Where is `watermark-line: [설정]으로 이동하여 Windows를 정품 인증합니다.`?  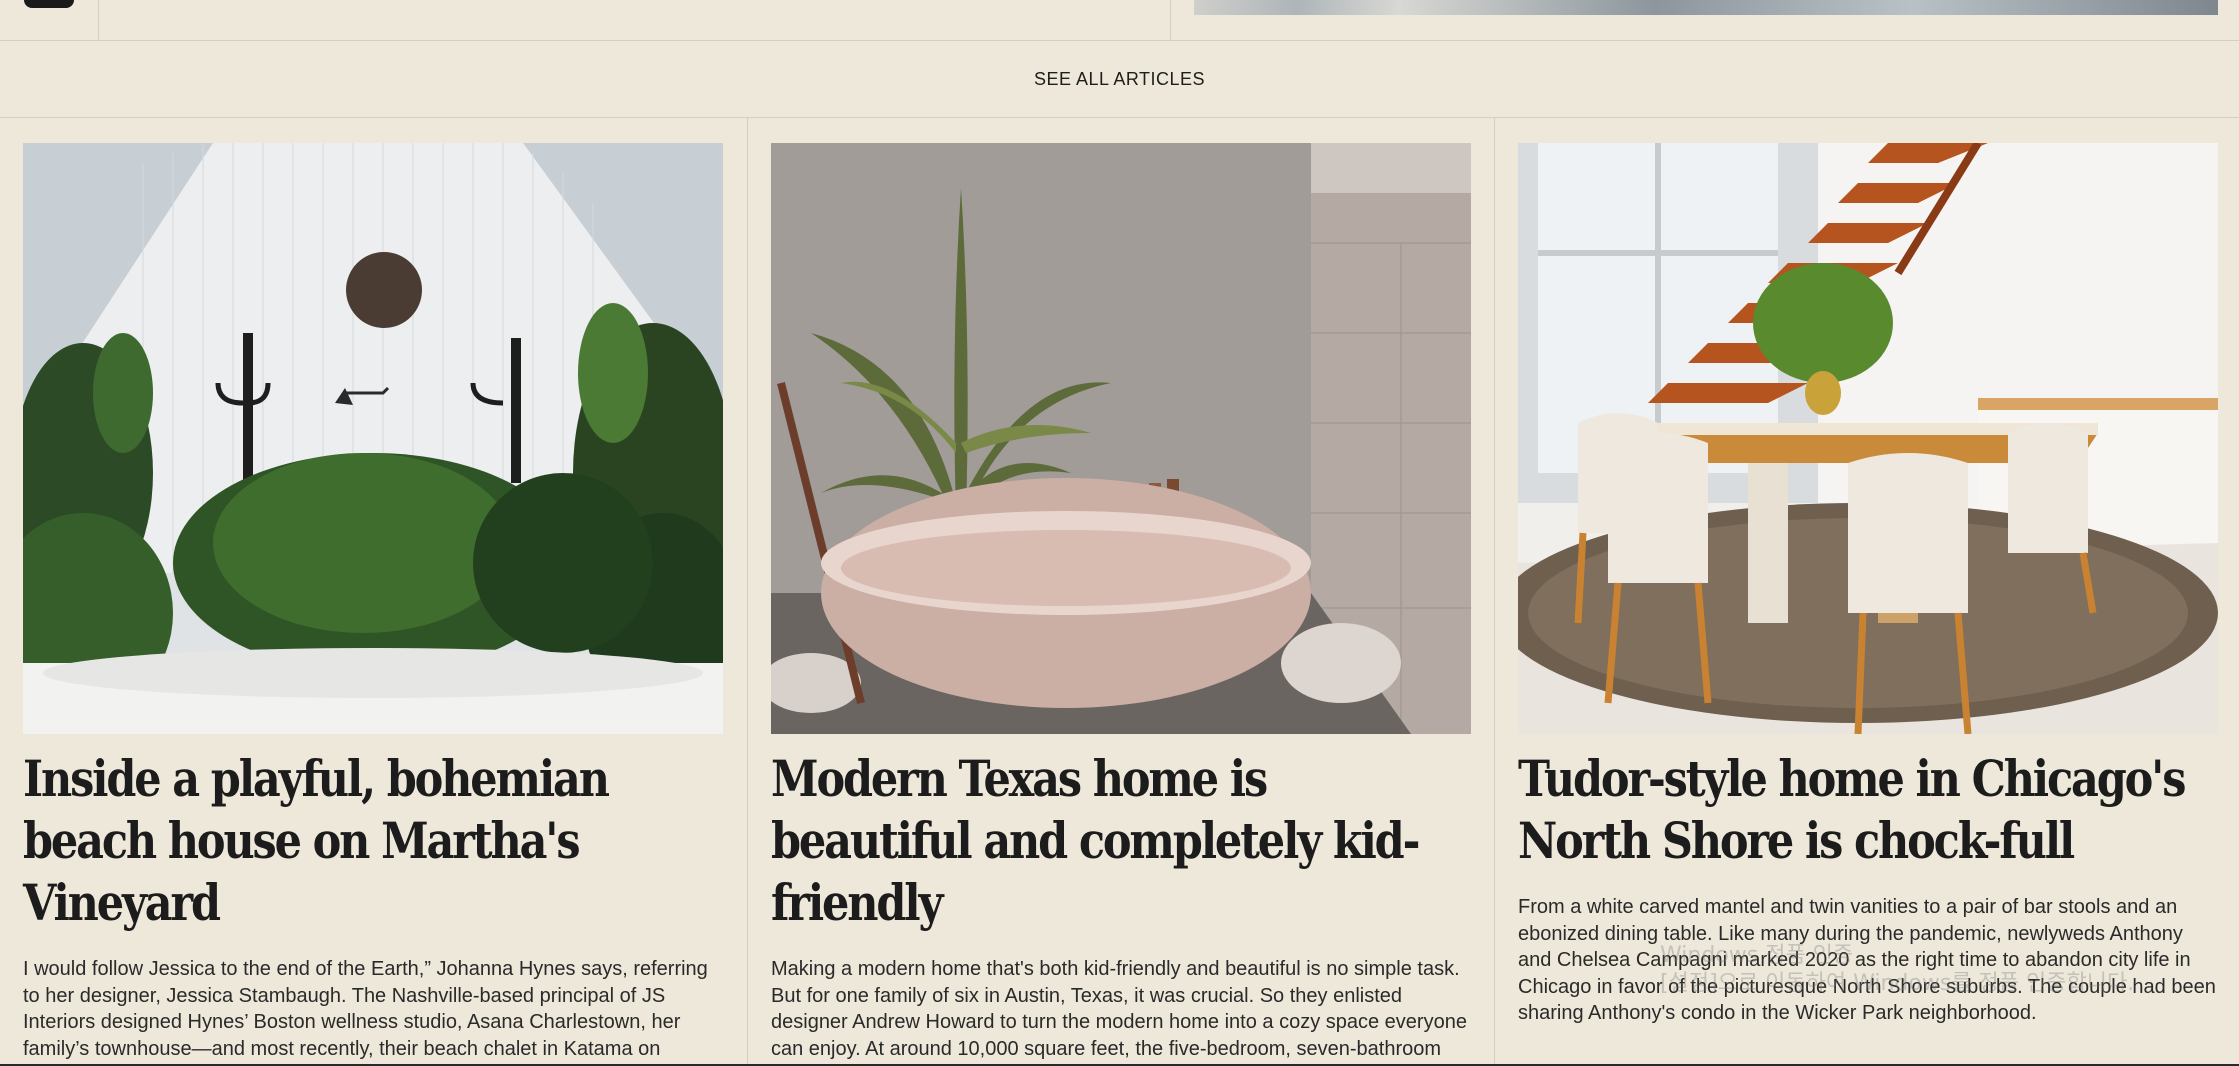 watermark-line: [설정]으로 이동하여 Windows를 정품 인증합니다. is located at coordinates (1897, 983).